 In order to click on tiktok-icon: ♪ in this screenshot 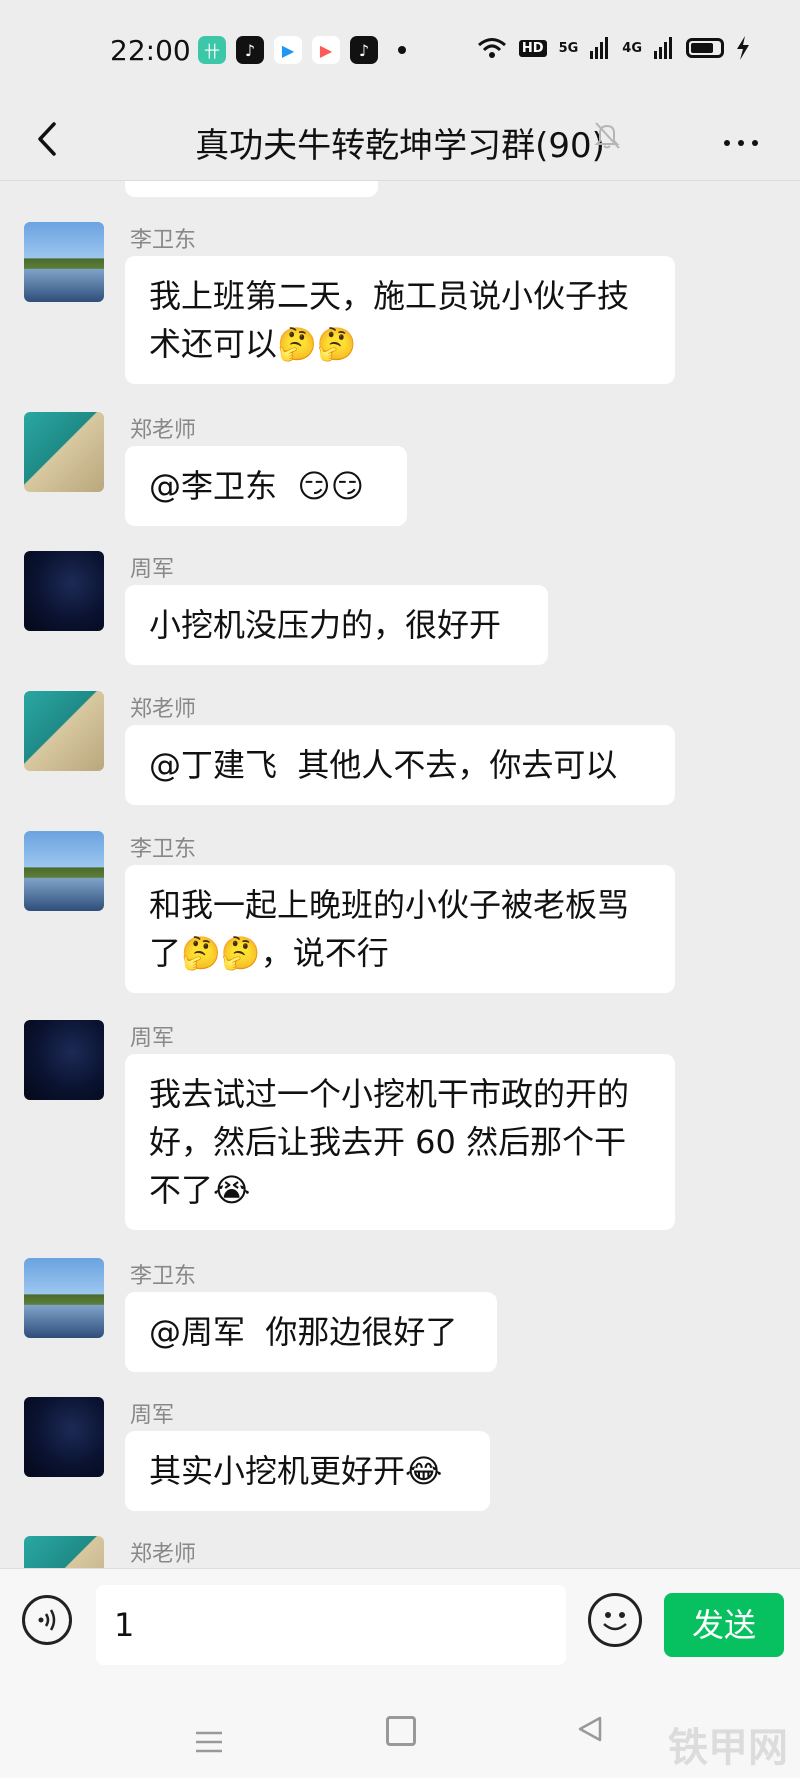, I will do `click(250, 50)`.